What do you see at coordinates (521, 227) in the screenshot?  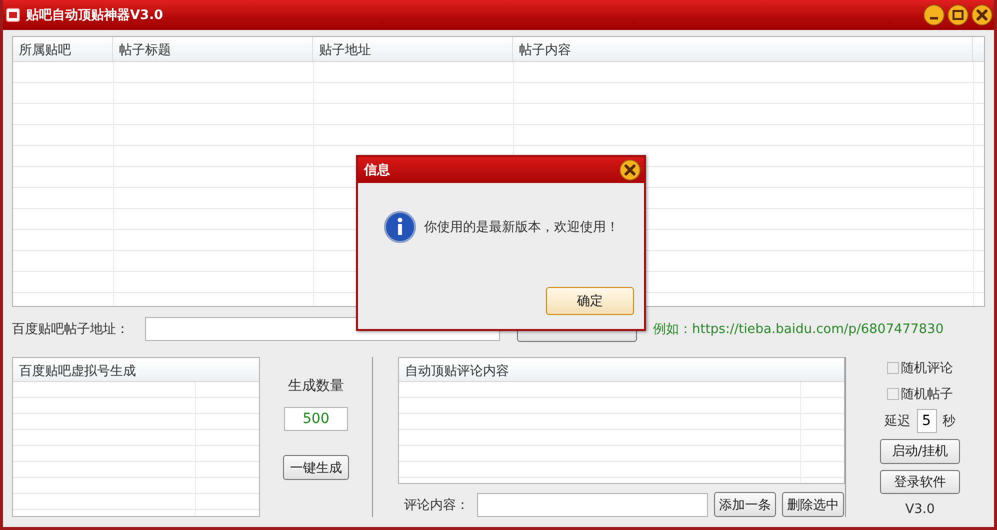 I see `dialog-message: 你使用的是最新版本，欢迎使用！` at bounding box center [521, 227].